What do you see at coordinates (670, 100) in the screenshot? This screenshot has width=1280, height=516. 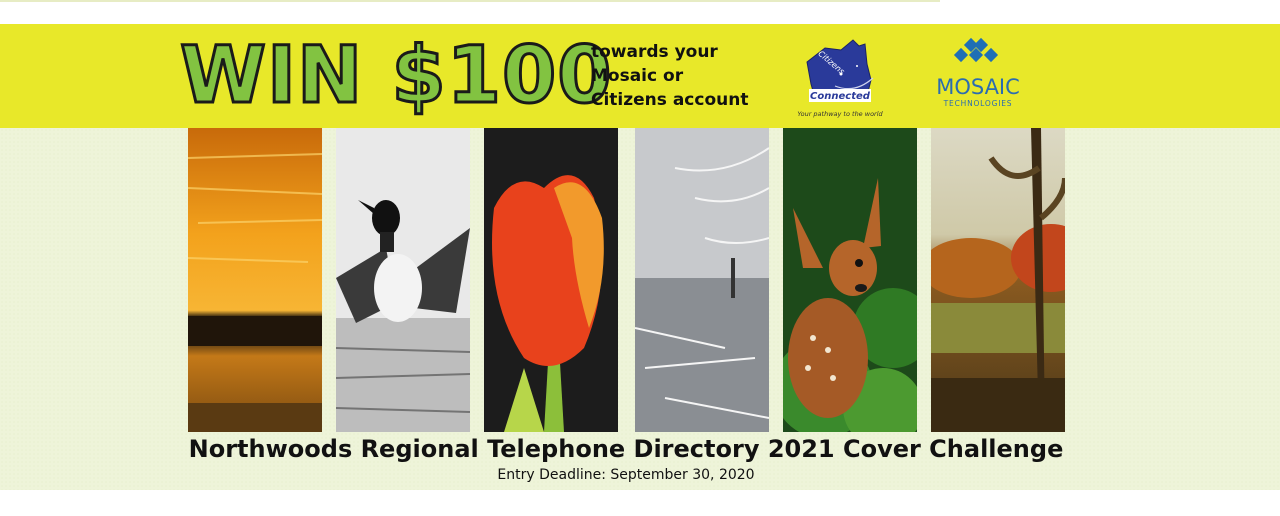 I see `prize-subtext-line: Citizens account` at bounding box center [670, 100].